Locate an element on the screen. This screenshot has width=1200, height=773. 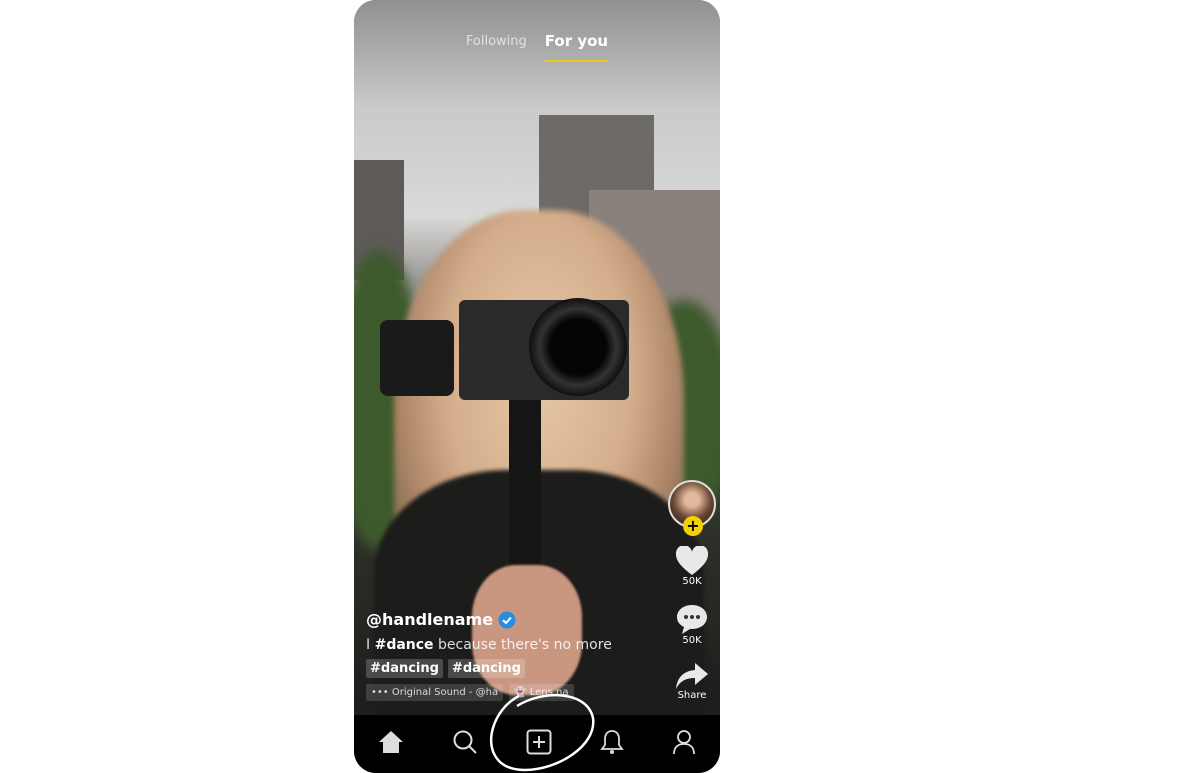
verified-badge-icon is located at coordinates (507, 619).